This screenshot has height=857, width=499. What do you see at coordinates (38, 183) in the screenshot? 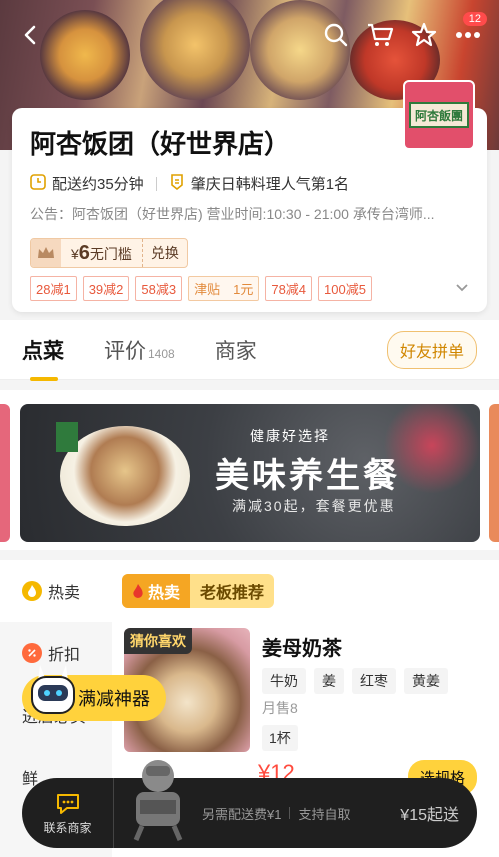
I see `delivery-clock-icon` at bounding box center [38, 183].